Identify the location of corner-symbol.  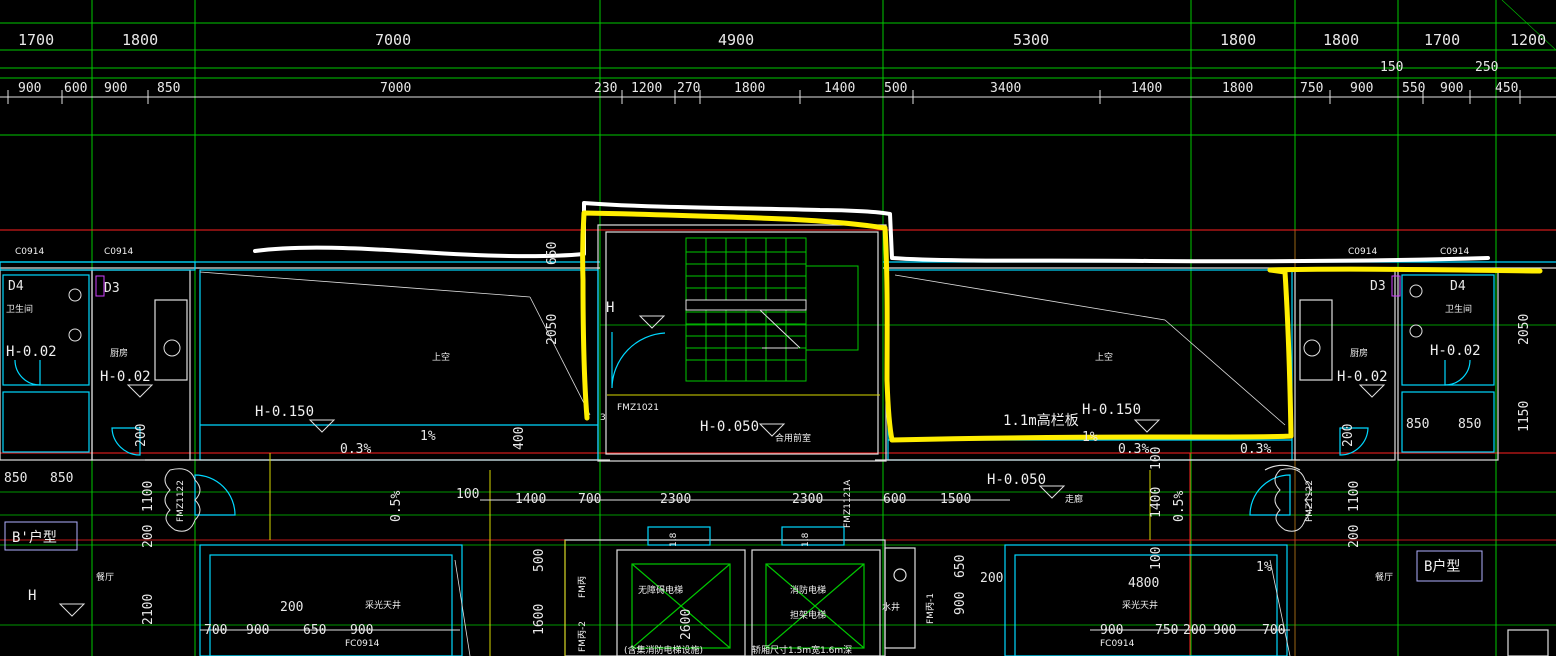
(1528, 642).